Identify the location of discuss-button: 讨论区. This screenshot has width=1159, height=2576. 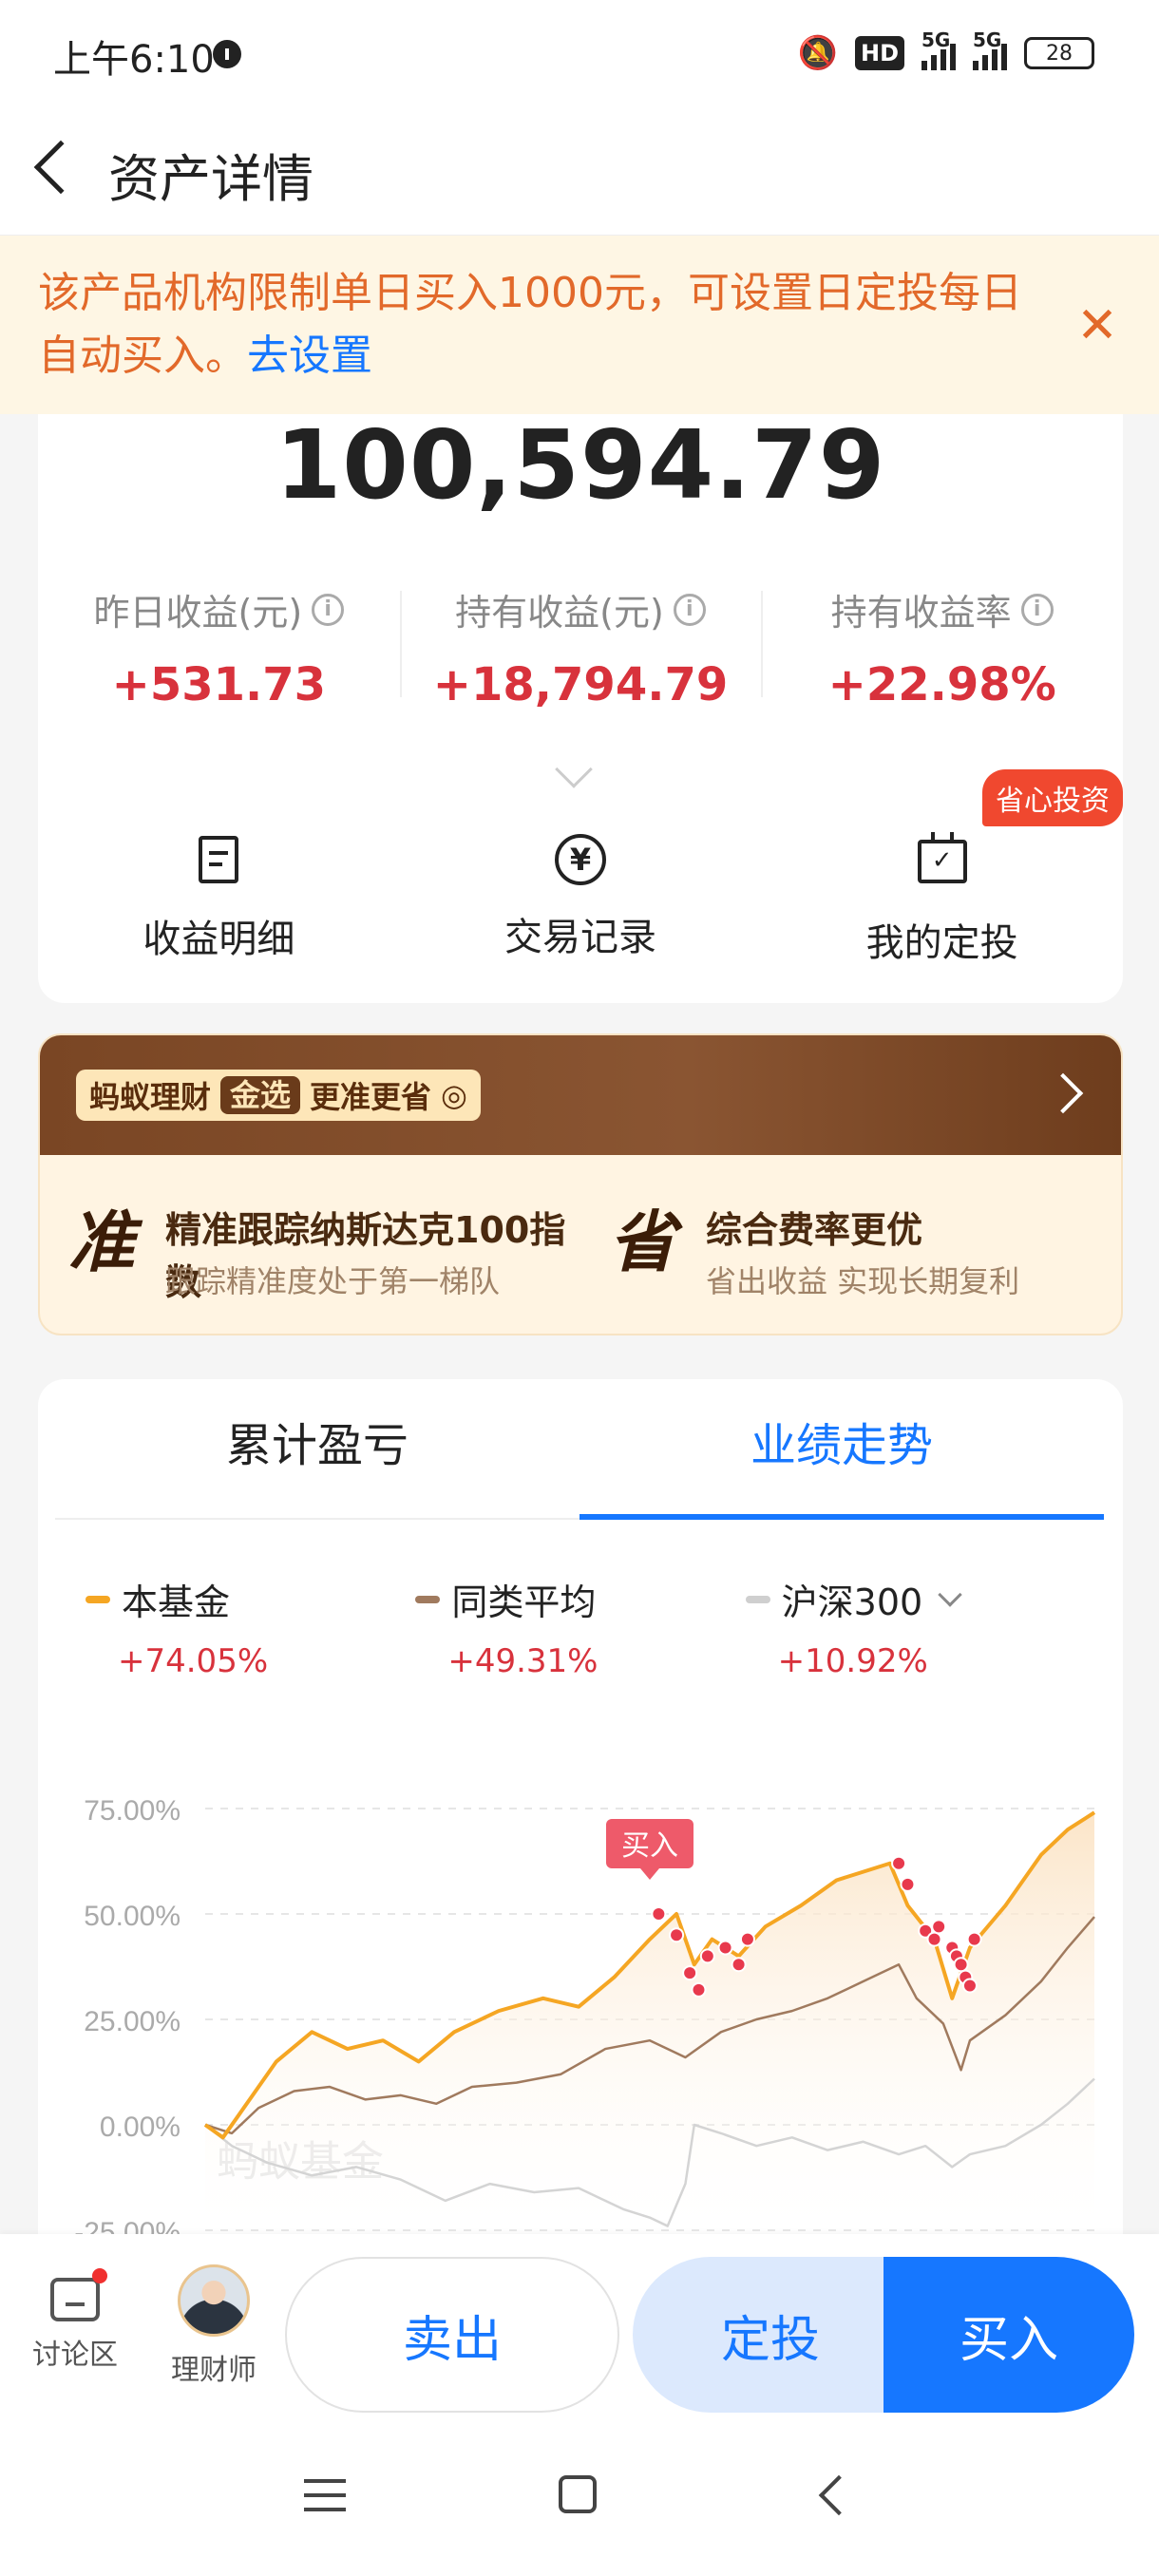
(75, 2320).